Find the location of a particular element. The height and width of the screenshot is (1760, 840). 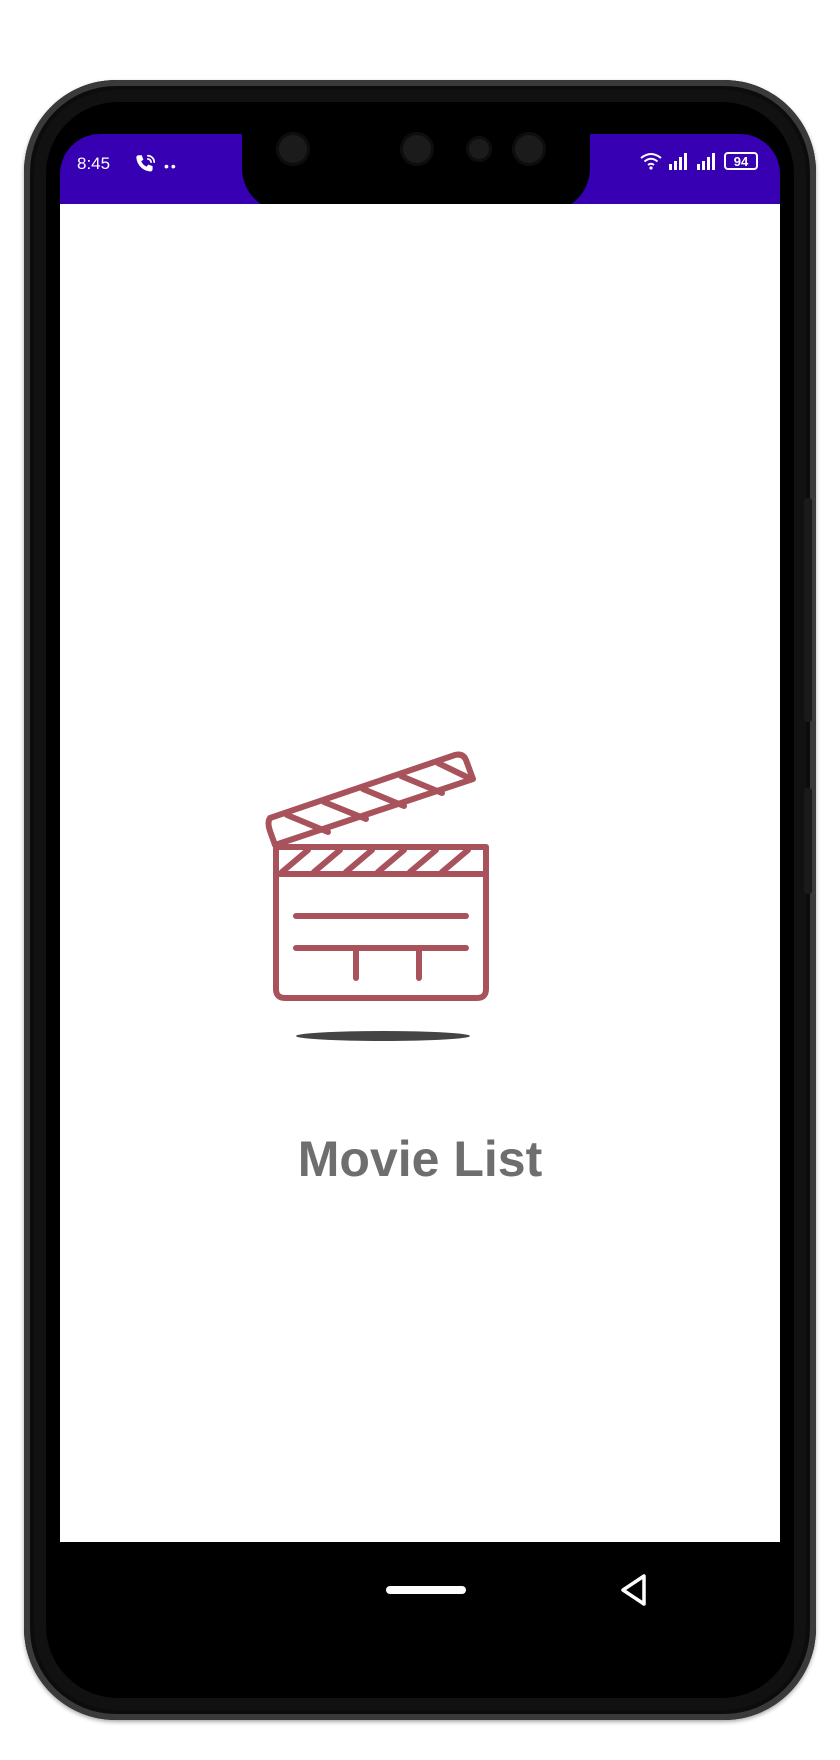

back-triangle-icon is located at coordinates (635, 1590).